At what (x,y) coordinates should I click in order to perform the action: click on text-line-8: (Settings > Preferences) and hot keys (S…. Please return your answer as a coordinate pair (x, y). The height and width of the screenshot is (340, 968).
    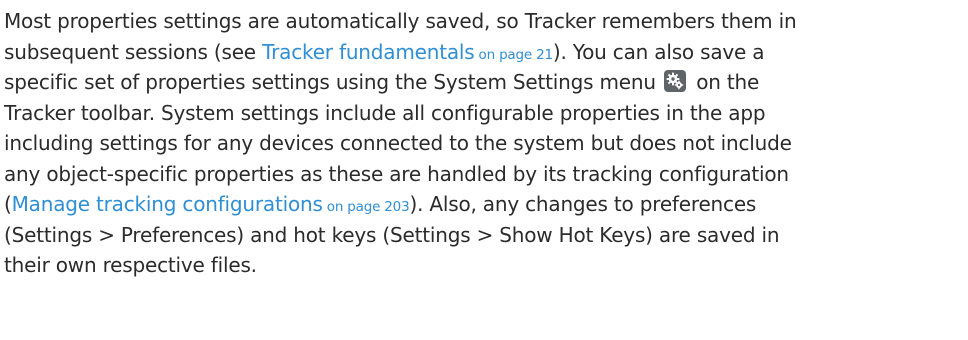
    Looking at the image, I should click on (480, 235).